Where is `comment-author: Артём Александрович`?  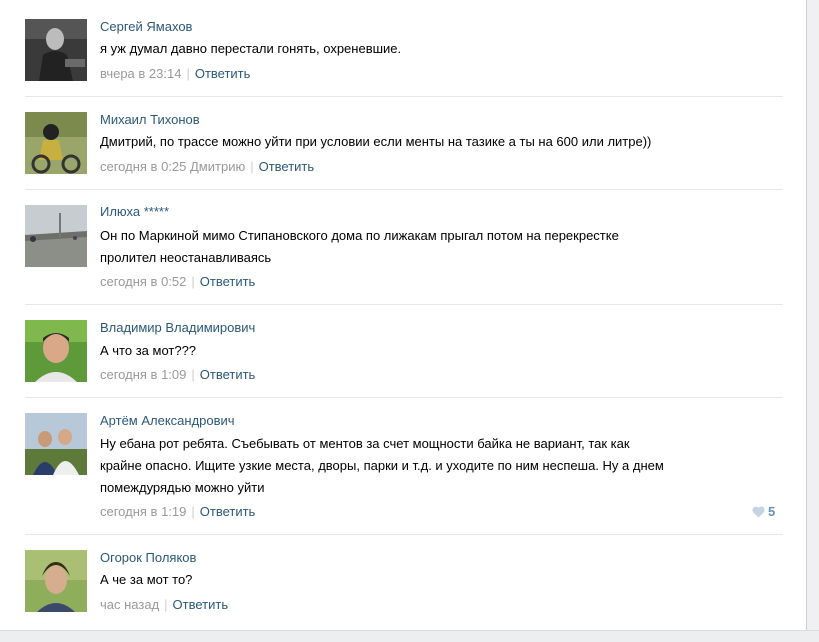
comment-author: Артём Александрович is located at coordinates (167, 420).